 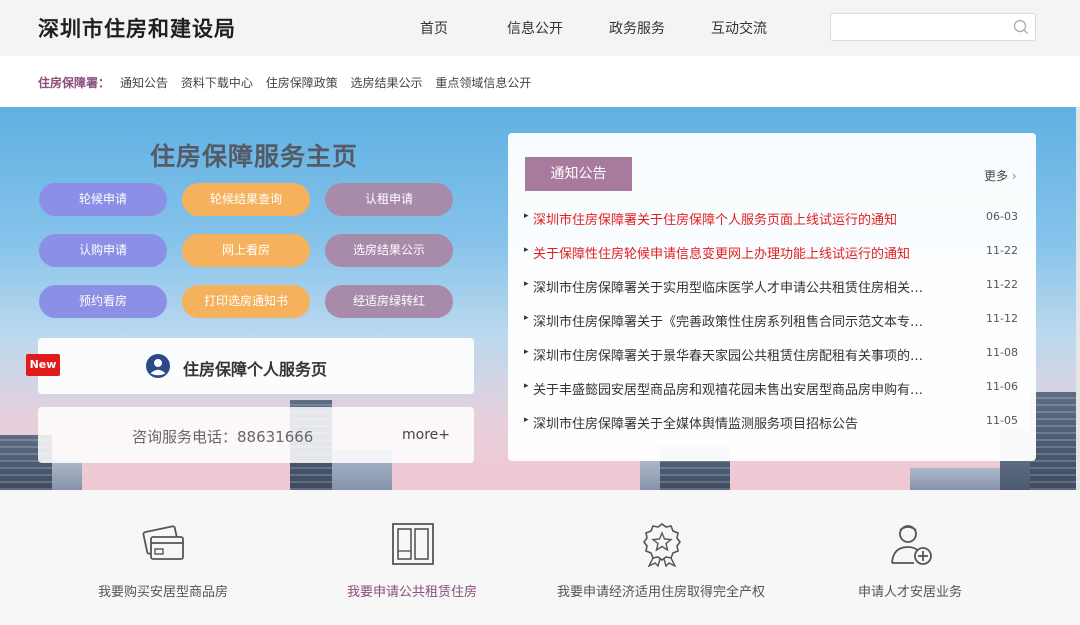 What do you see at coordinates (1002, 318) in the screenshot?
I see `notice-date: 11-12` at bounding box center [1002, 318].